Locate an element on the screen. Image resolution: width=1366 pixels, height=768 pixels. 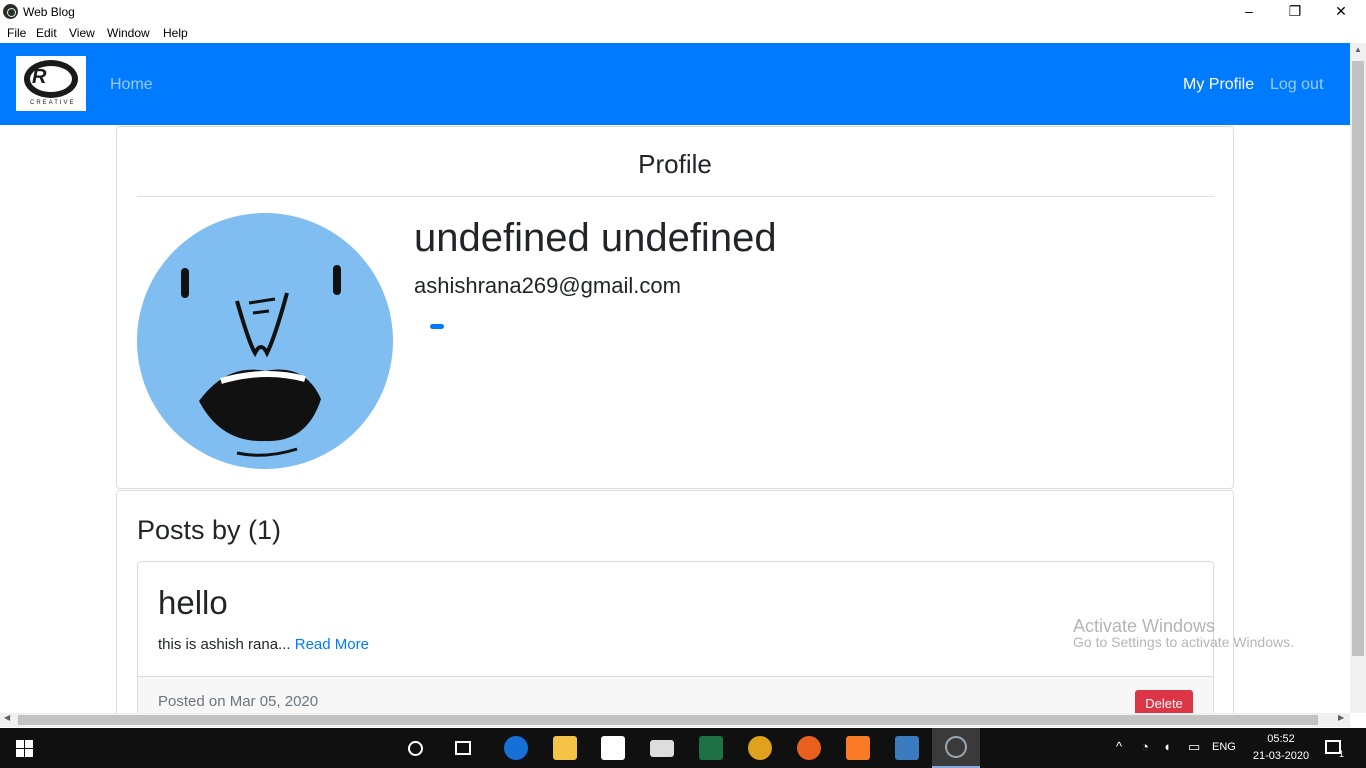
electron-icon is located at coordinates (956, 747).